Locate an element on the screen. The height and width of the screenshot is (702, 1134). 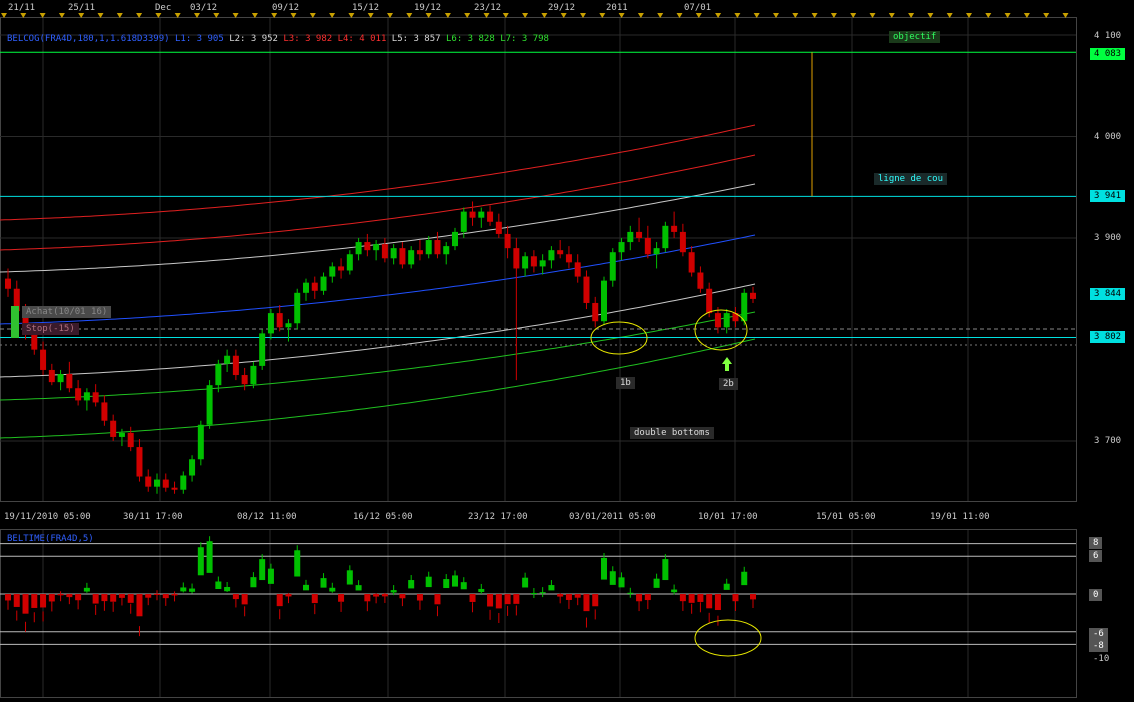
oscillator-ellipse is located at coordinates (728, 638).